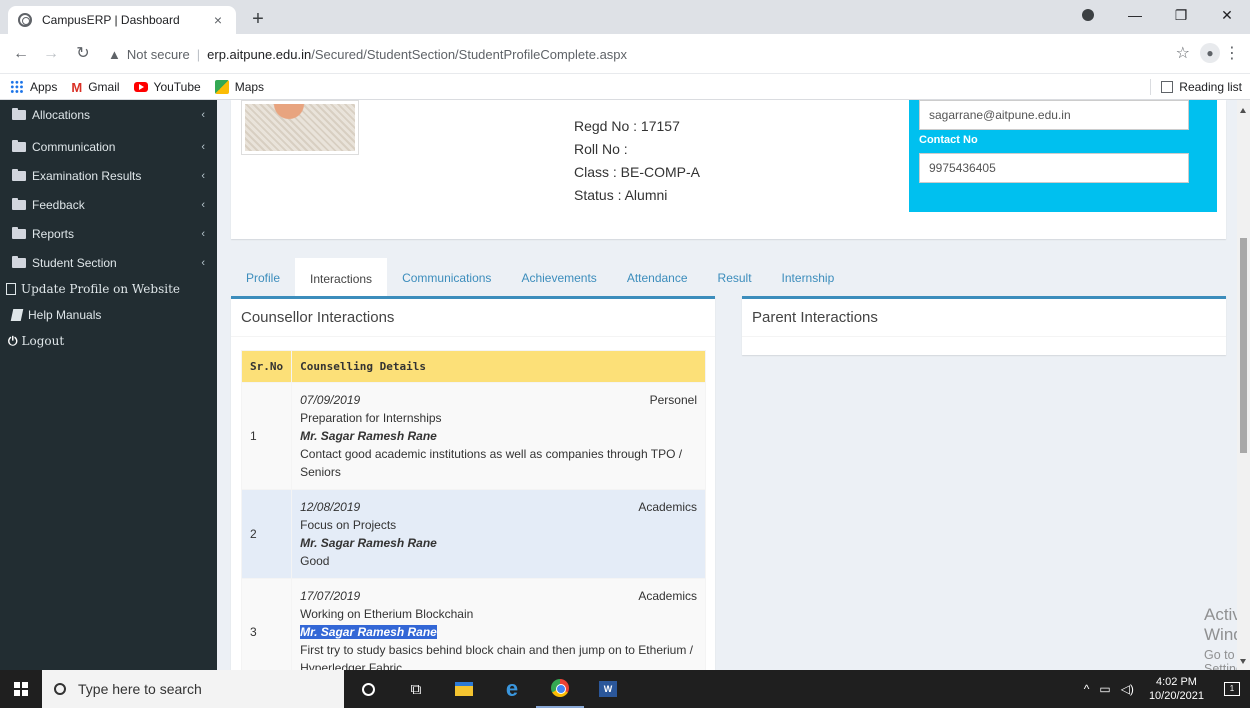 This screenshot has width=1250, height=708. What do you see at coordinates (473, 318) in the screenshot?
I see `counsellor-interactions-title: Counsellor Interactions` at bounding box center [473, 318].